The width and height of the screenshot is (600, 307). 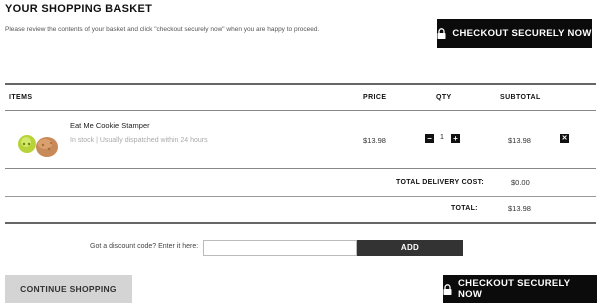 What do you see at coordinates (410, 248) in the screenshot?
I see `add-discount-button: ADD` at bounding box center [410, 248].